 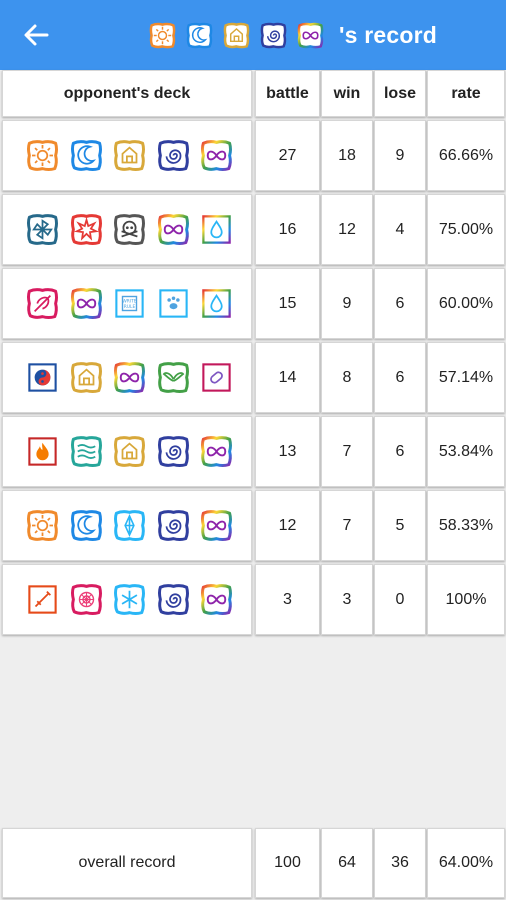 What do you see at coordinates (287, 451) in the screenshot?
I see `battle-value: 13` at bounding box center [287, 451].